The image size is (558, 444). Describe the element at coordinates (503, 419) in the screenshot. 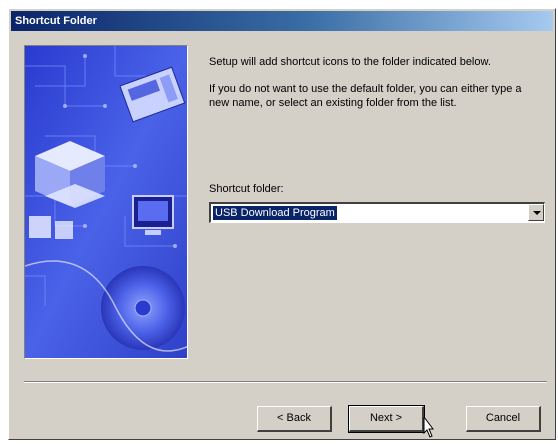

I see `cancel-button: Cancel` at that location.